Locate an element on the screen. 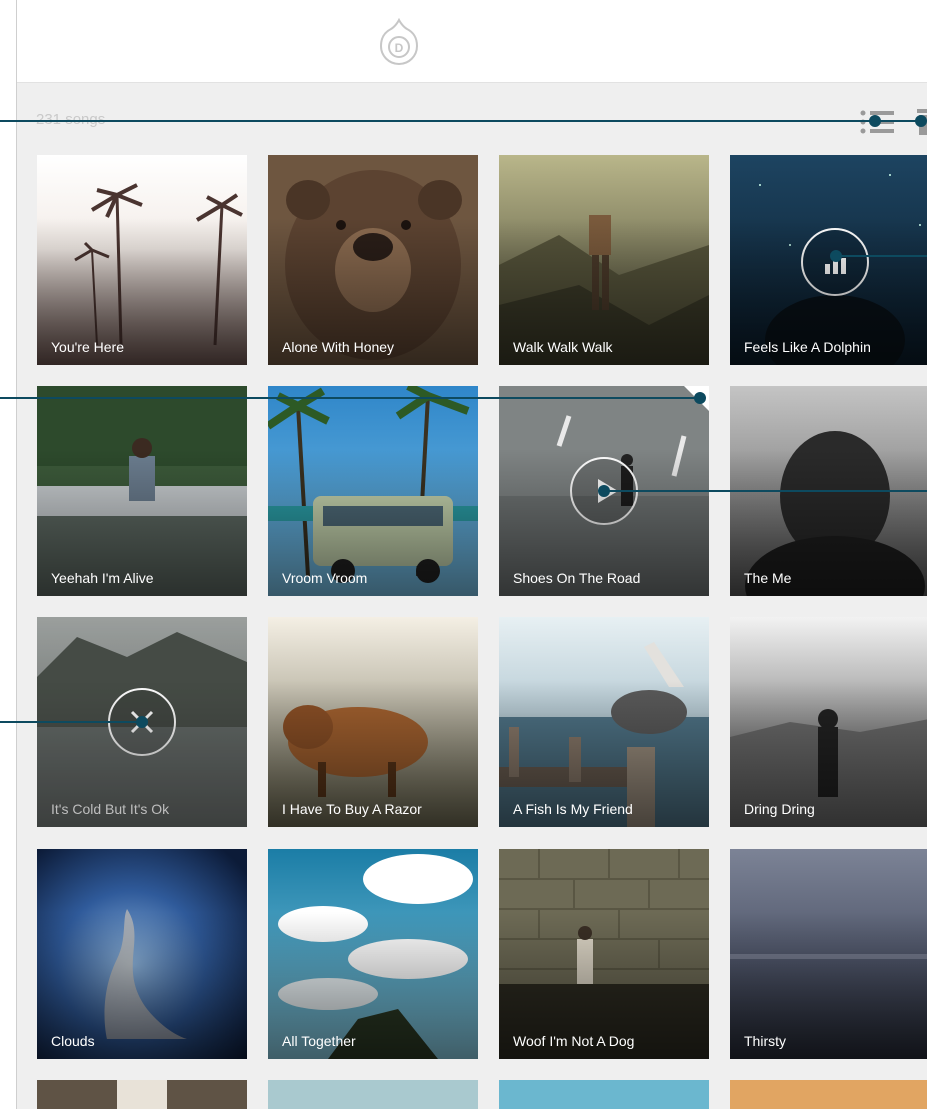 This screenshot has height=1109, width=927. song-count: 231 songs is located at coordinates (71, 119).